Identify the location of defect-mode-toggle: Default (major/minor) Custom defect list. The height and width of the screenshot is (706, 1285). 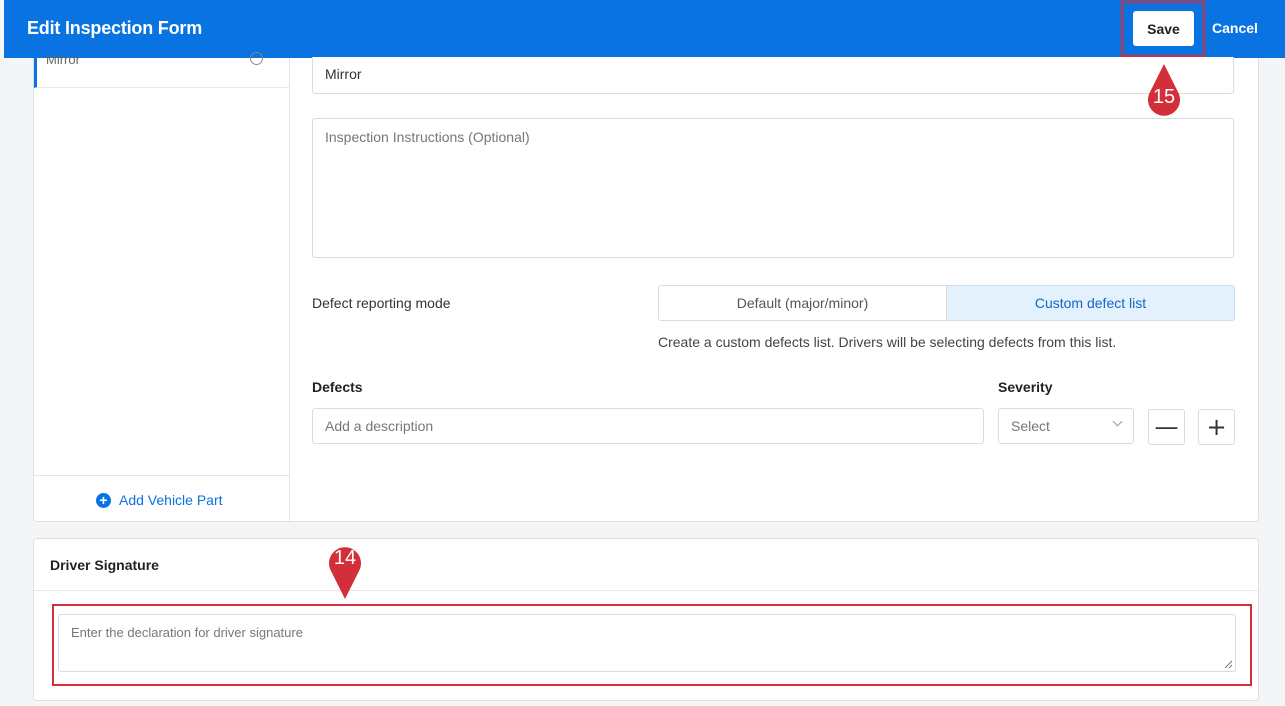
(946, 303).